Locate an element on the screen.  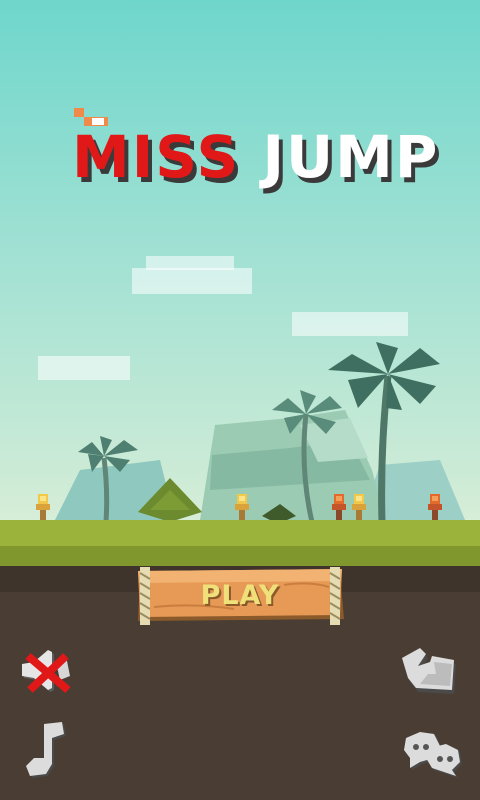
music-note-icon is located at coordinates (46, 750).